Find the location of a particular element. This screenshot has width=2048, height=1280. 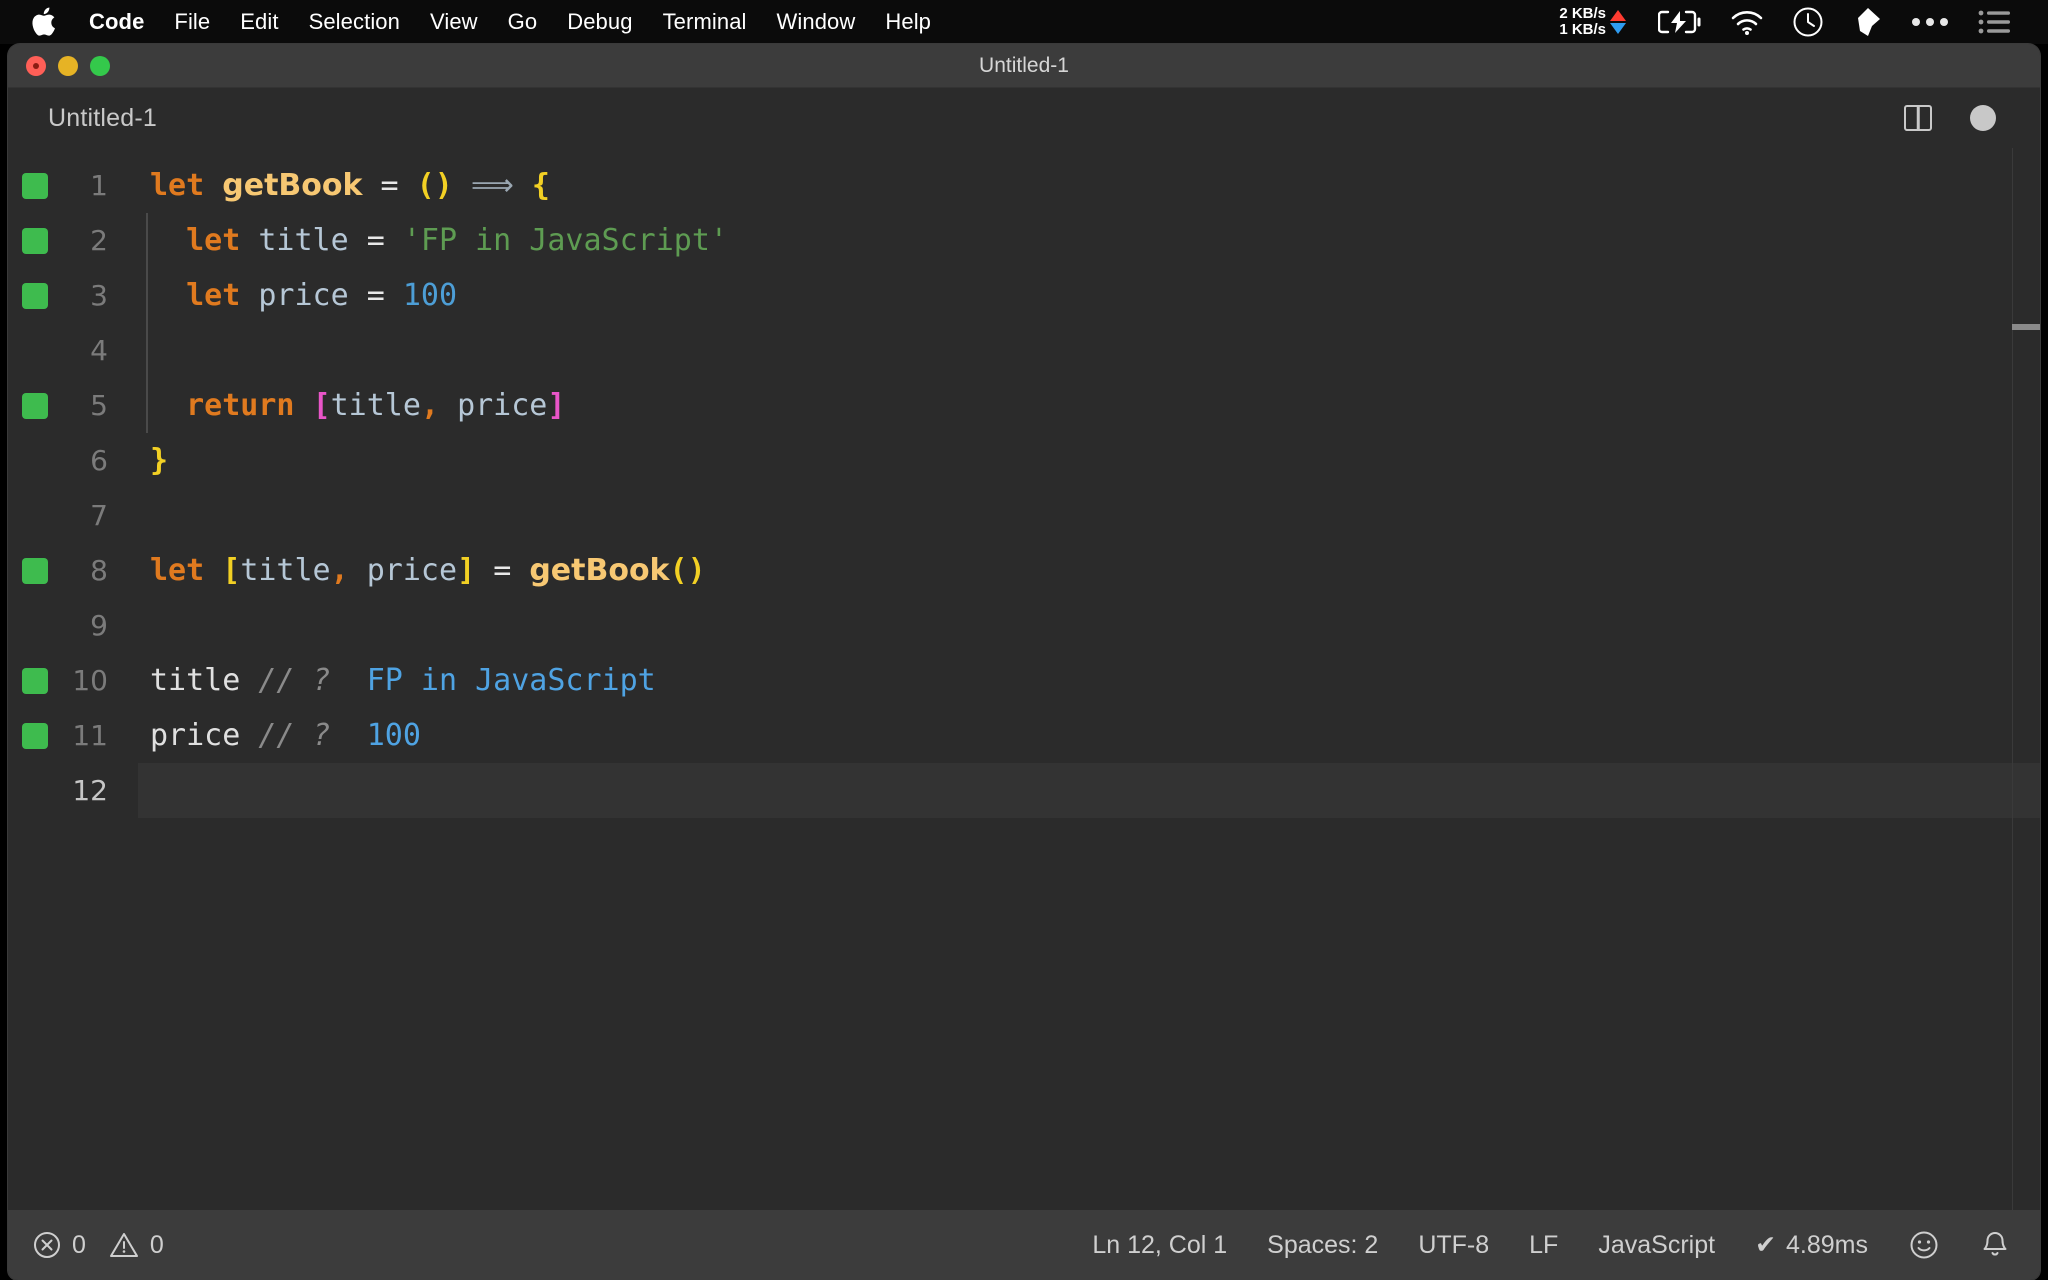

editor-line: 5 return [title, price] is located at coordinates (1024, 405).